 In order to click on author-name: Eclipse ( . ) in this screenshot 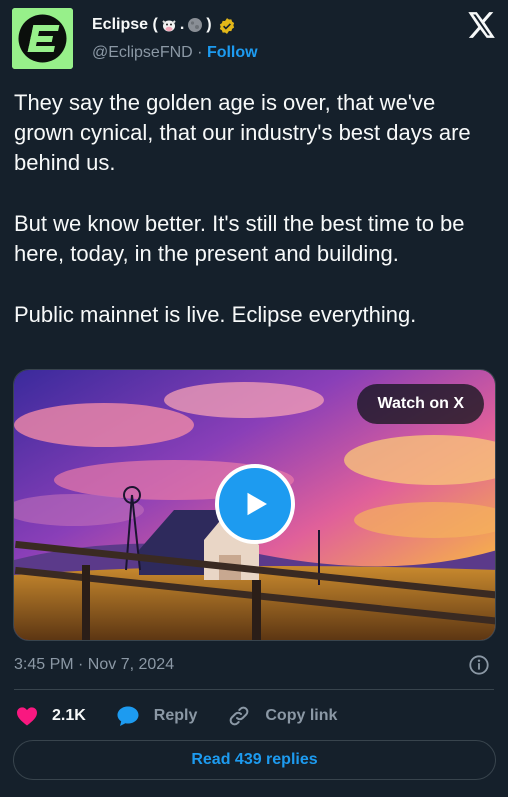, I will do `click(163, 25)`.